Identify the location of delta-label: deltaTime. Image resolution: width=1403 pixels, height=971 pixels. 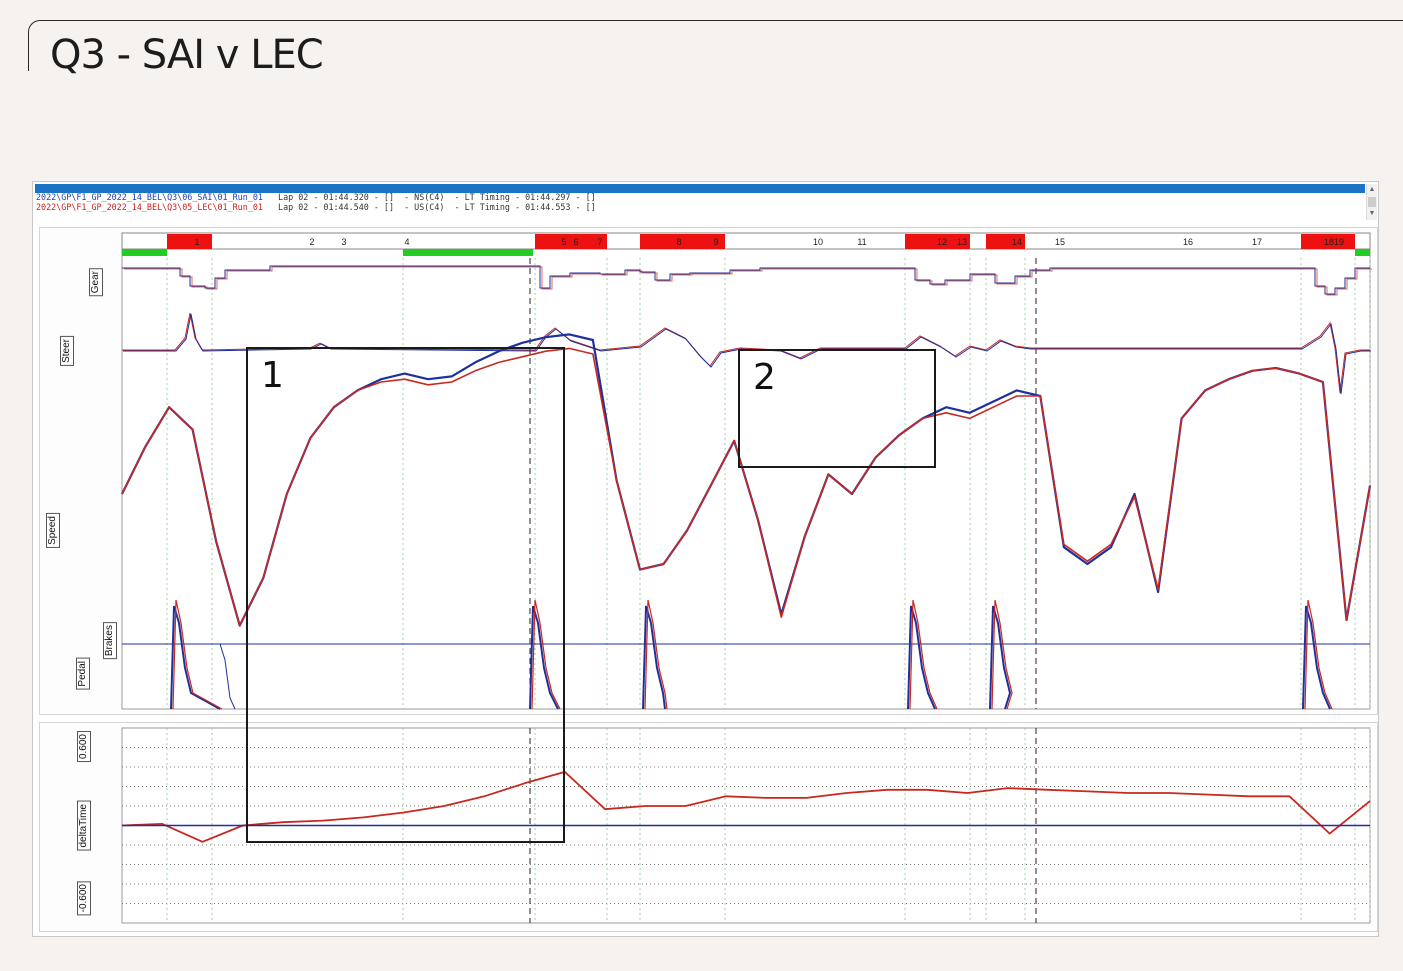
(84, 826).